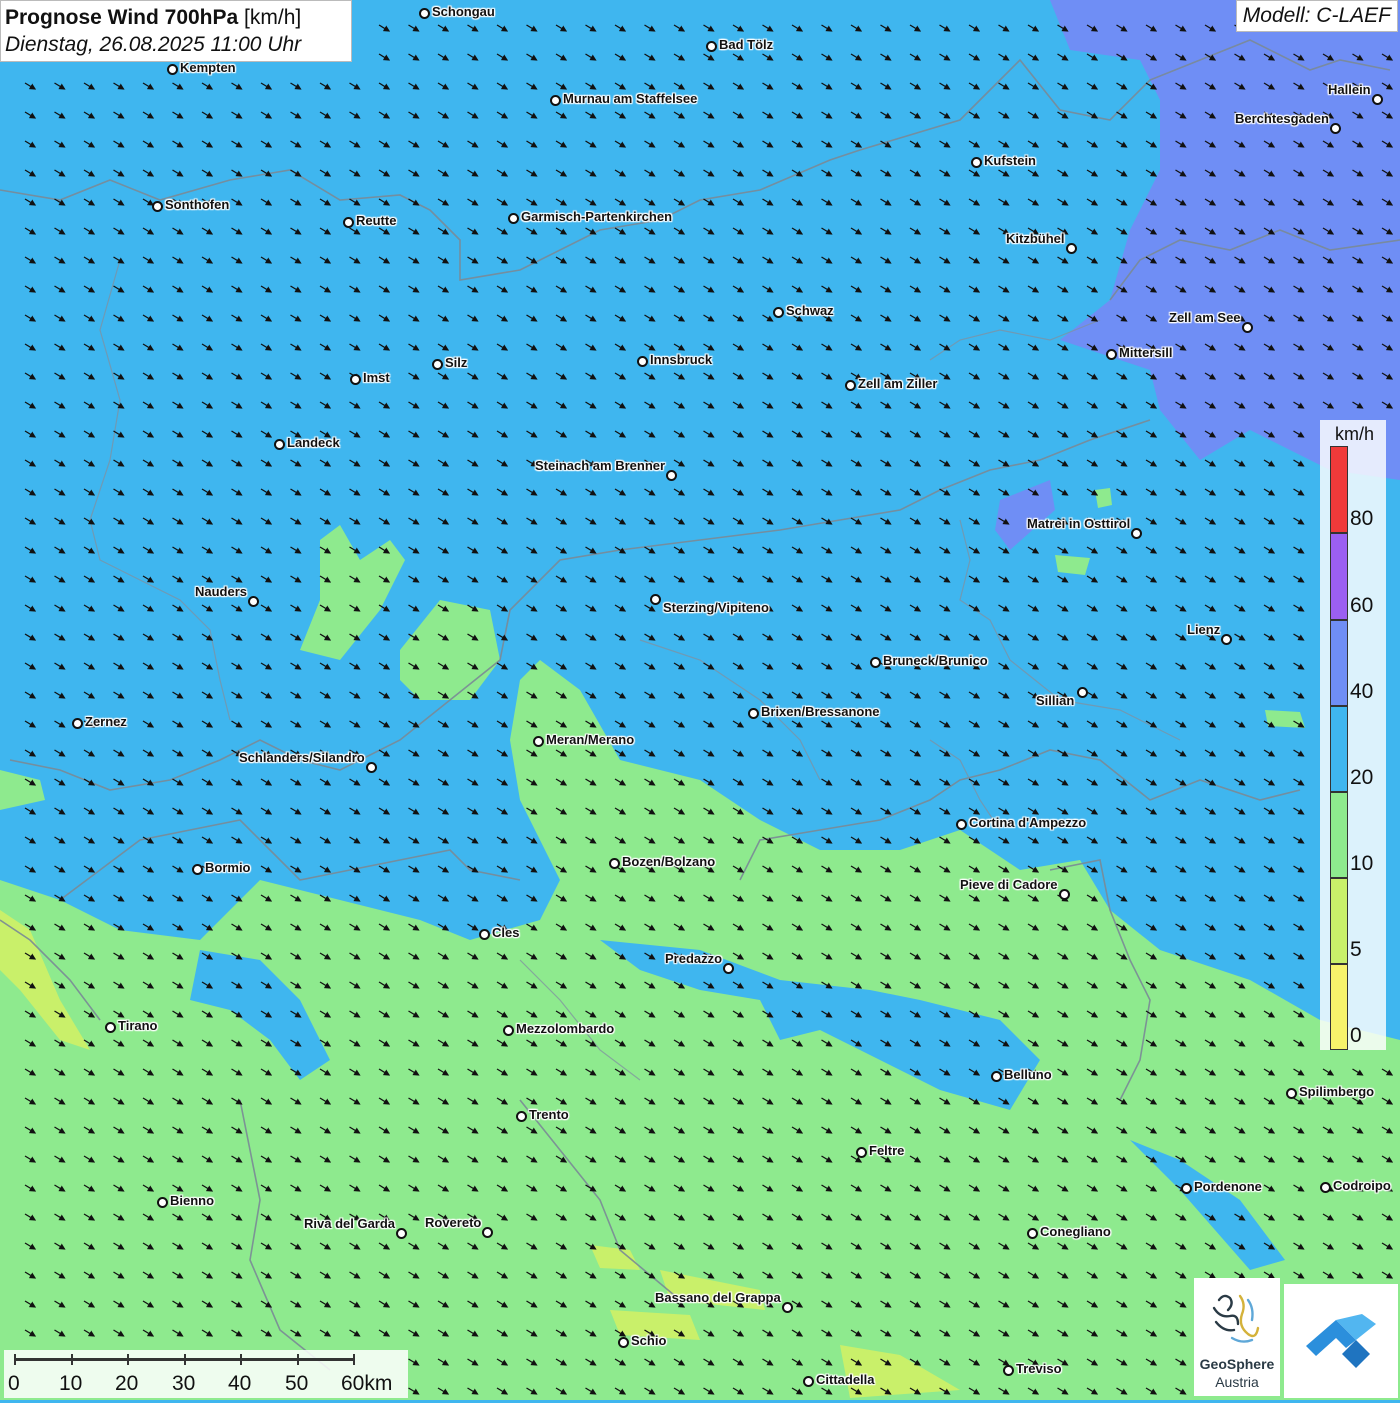 The width and height of the screenshot is (1400, 1403). I want to click on city-label: Meran/Merano, so click(590, 739).